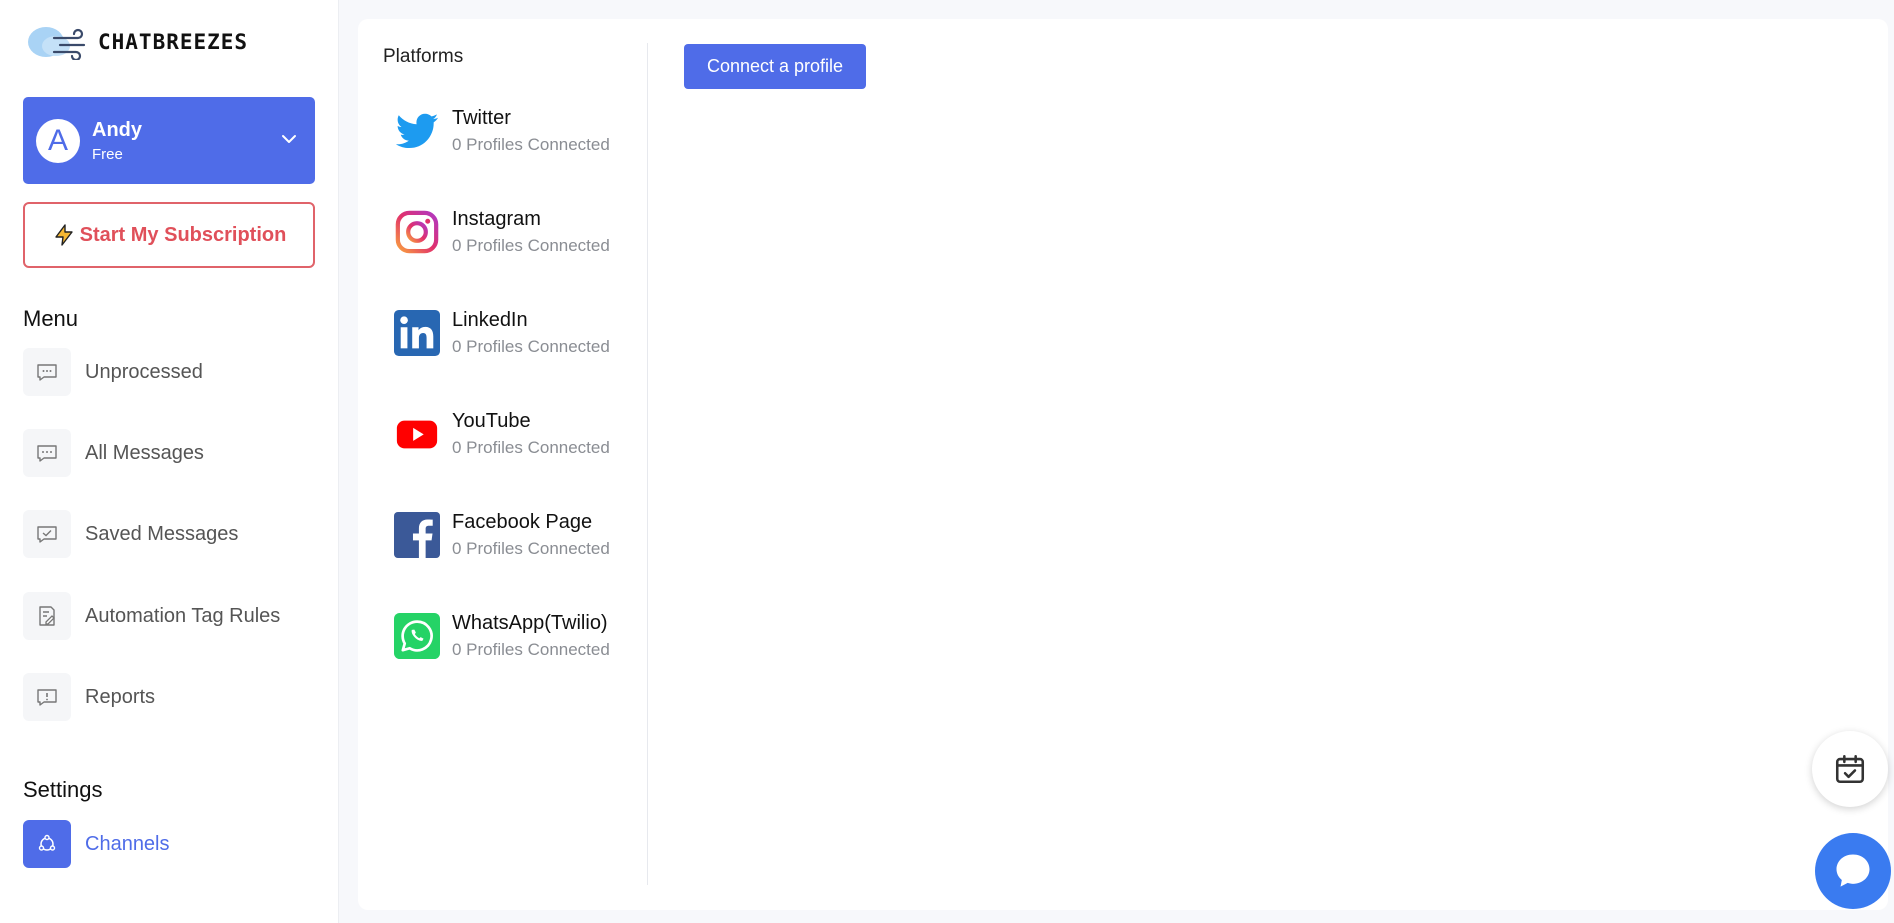  I want to click on platform-item-linkedin: LinkedIn 0 Profiles Connected, so click(514, 333).